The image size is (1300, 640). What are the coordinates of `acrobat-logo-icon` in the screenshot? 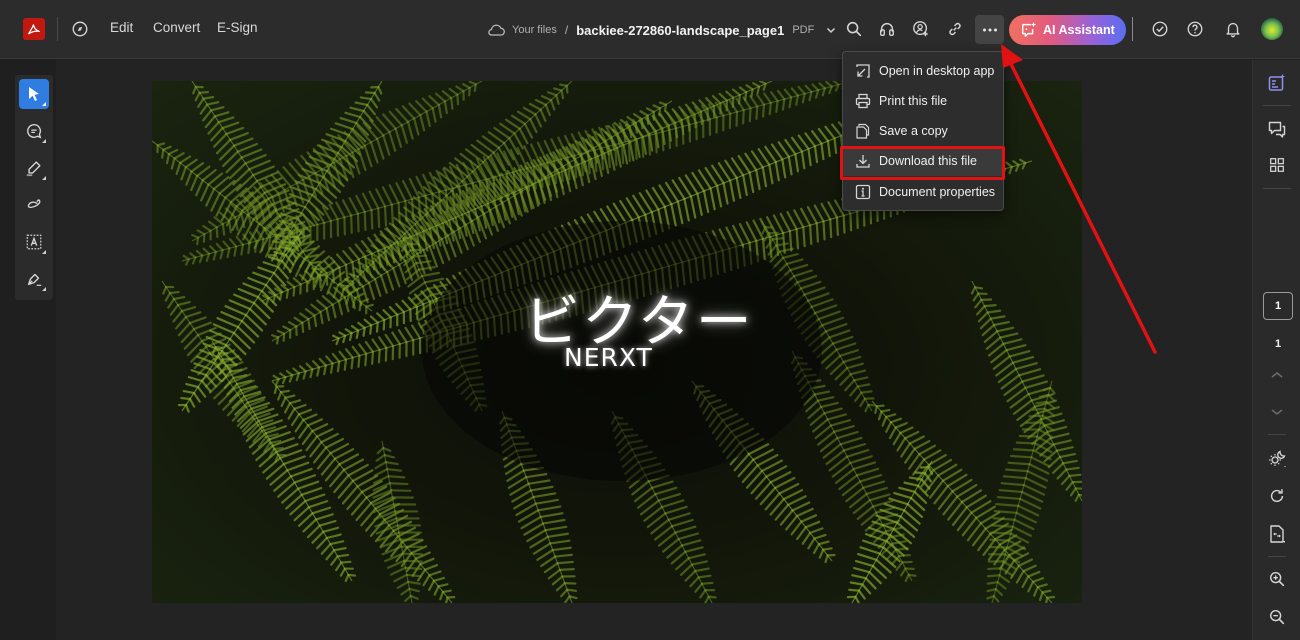 It's located at (34, 29).